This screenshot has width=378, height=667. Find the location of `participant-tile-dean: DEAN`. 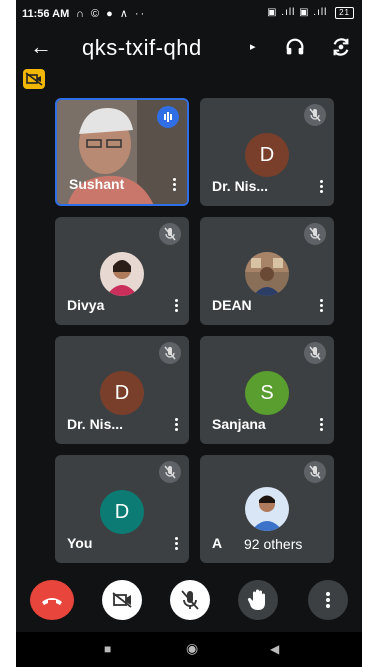

participant-tile-dean: DEAN is located at coordinates (267, 271).